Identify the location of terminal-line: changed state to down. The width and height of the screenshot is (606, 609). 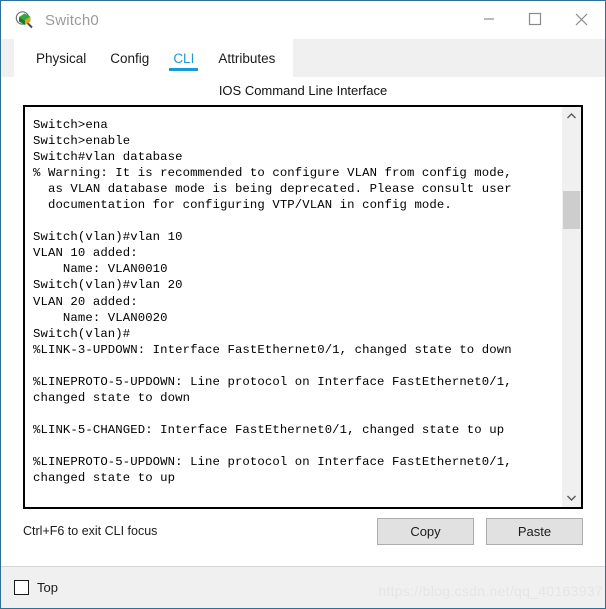
(112, 397).